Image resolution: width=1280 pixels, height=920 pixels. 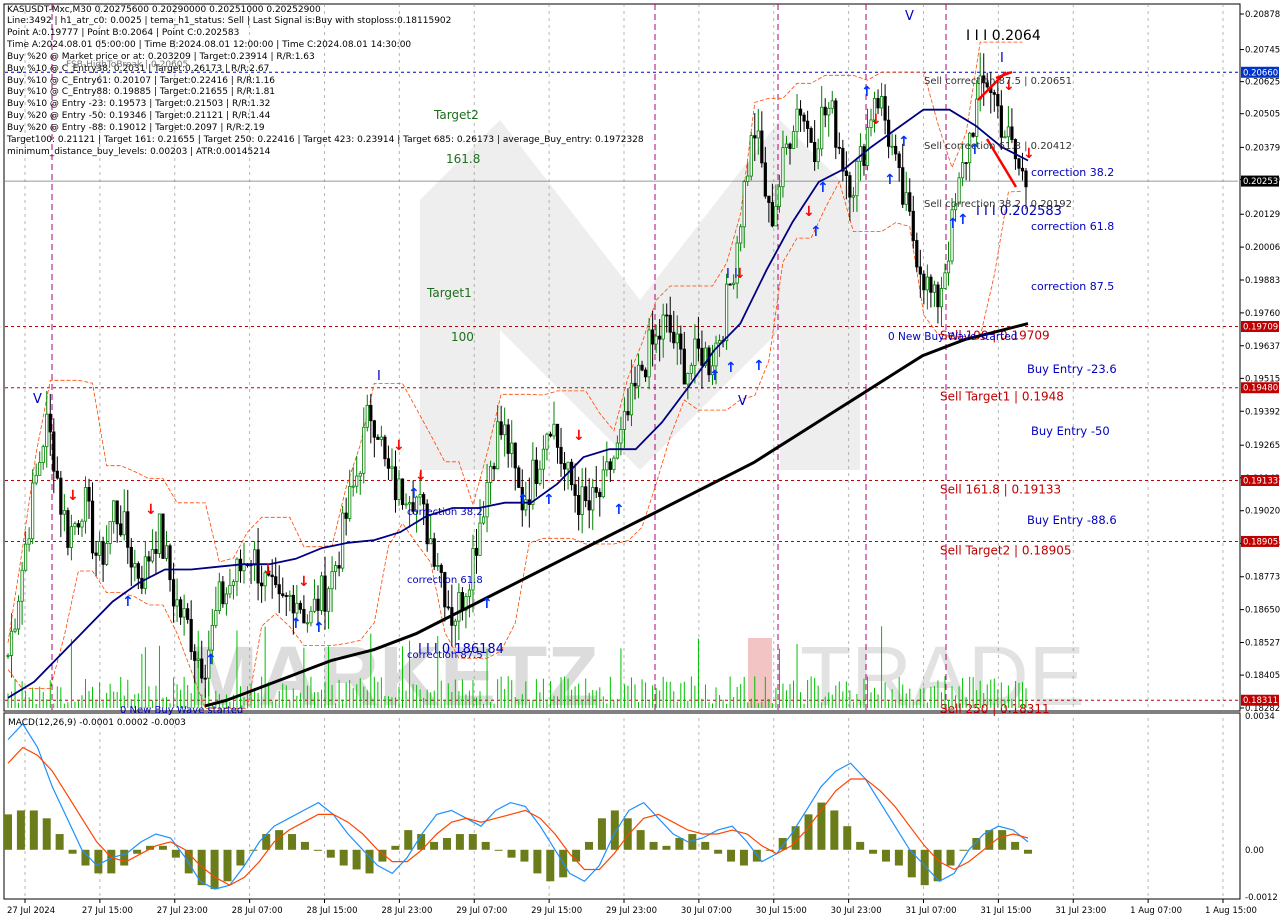 What do you see at coordinates (1005, 911) in the screenshot?
I see `x-tick-label: 31 Jul 15:00` at bounding box center [1005, 911].